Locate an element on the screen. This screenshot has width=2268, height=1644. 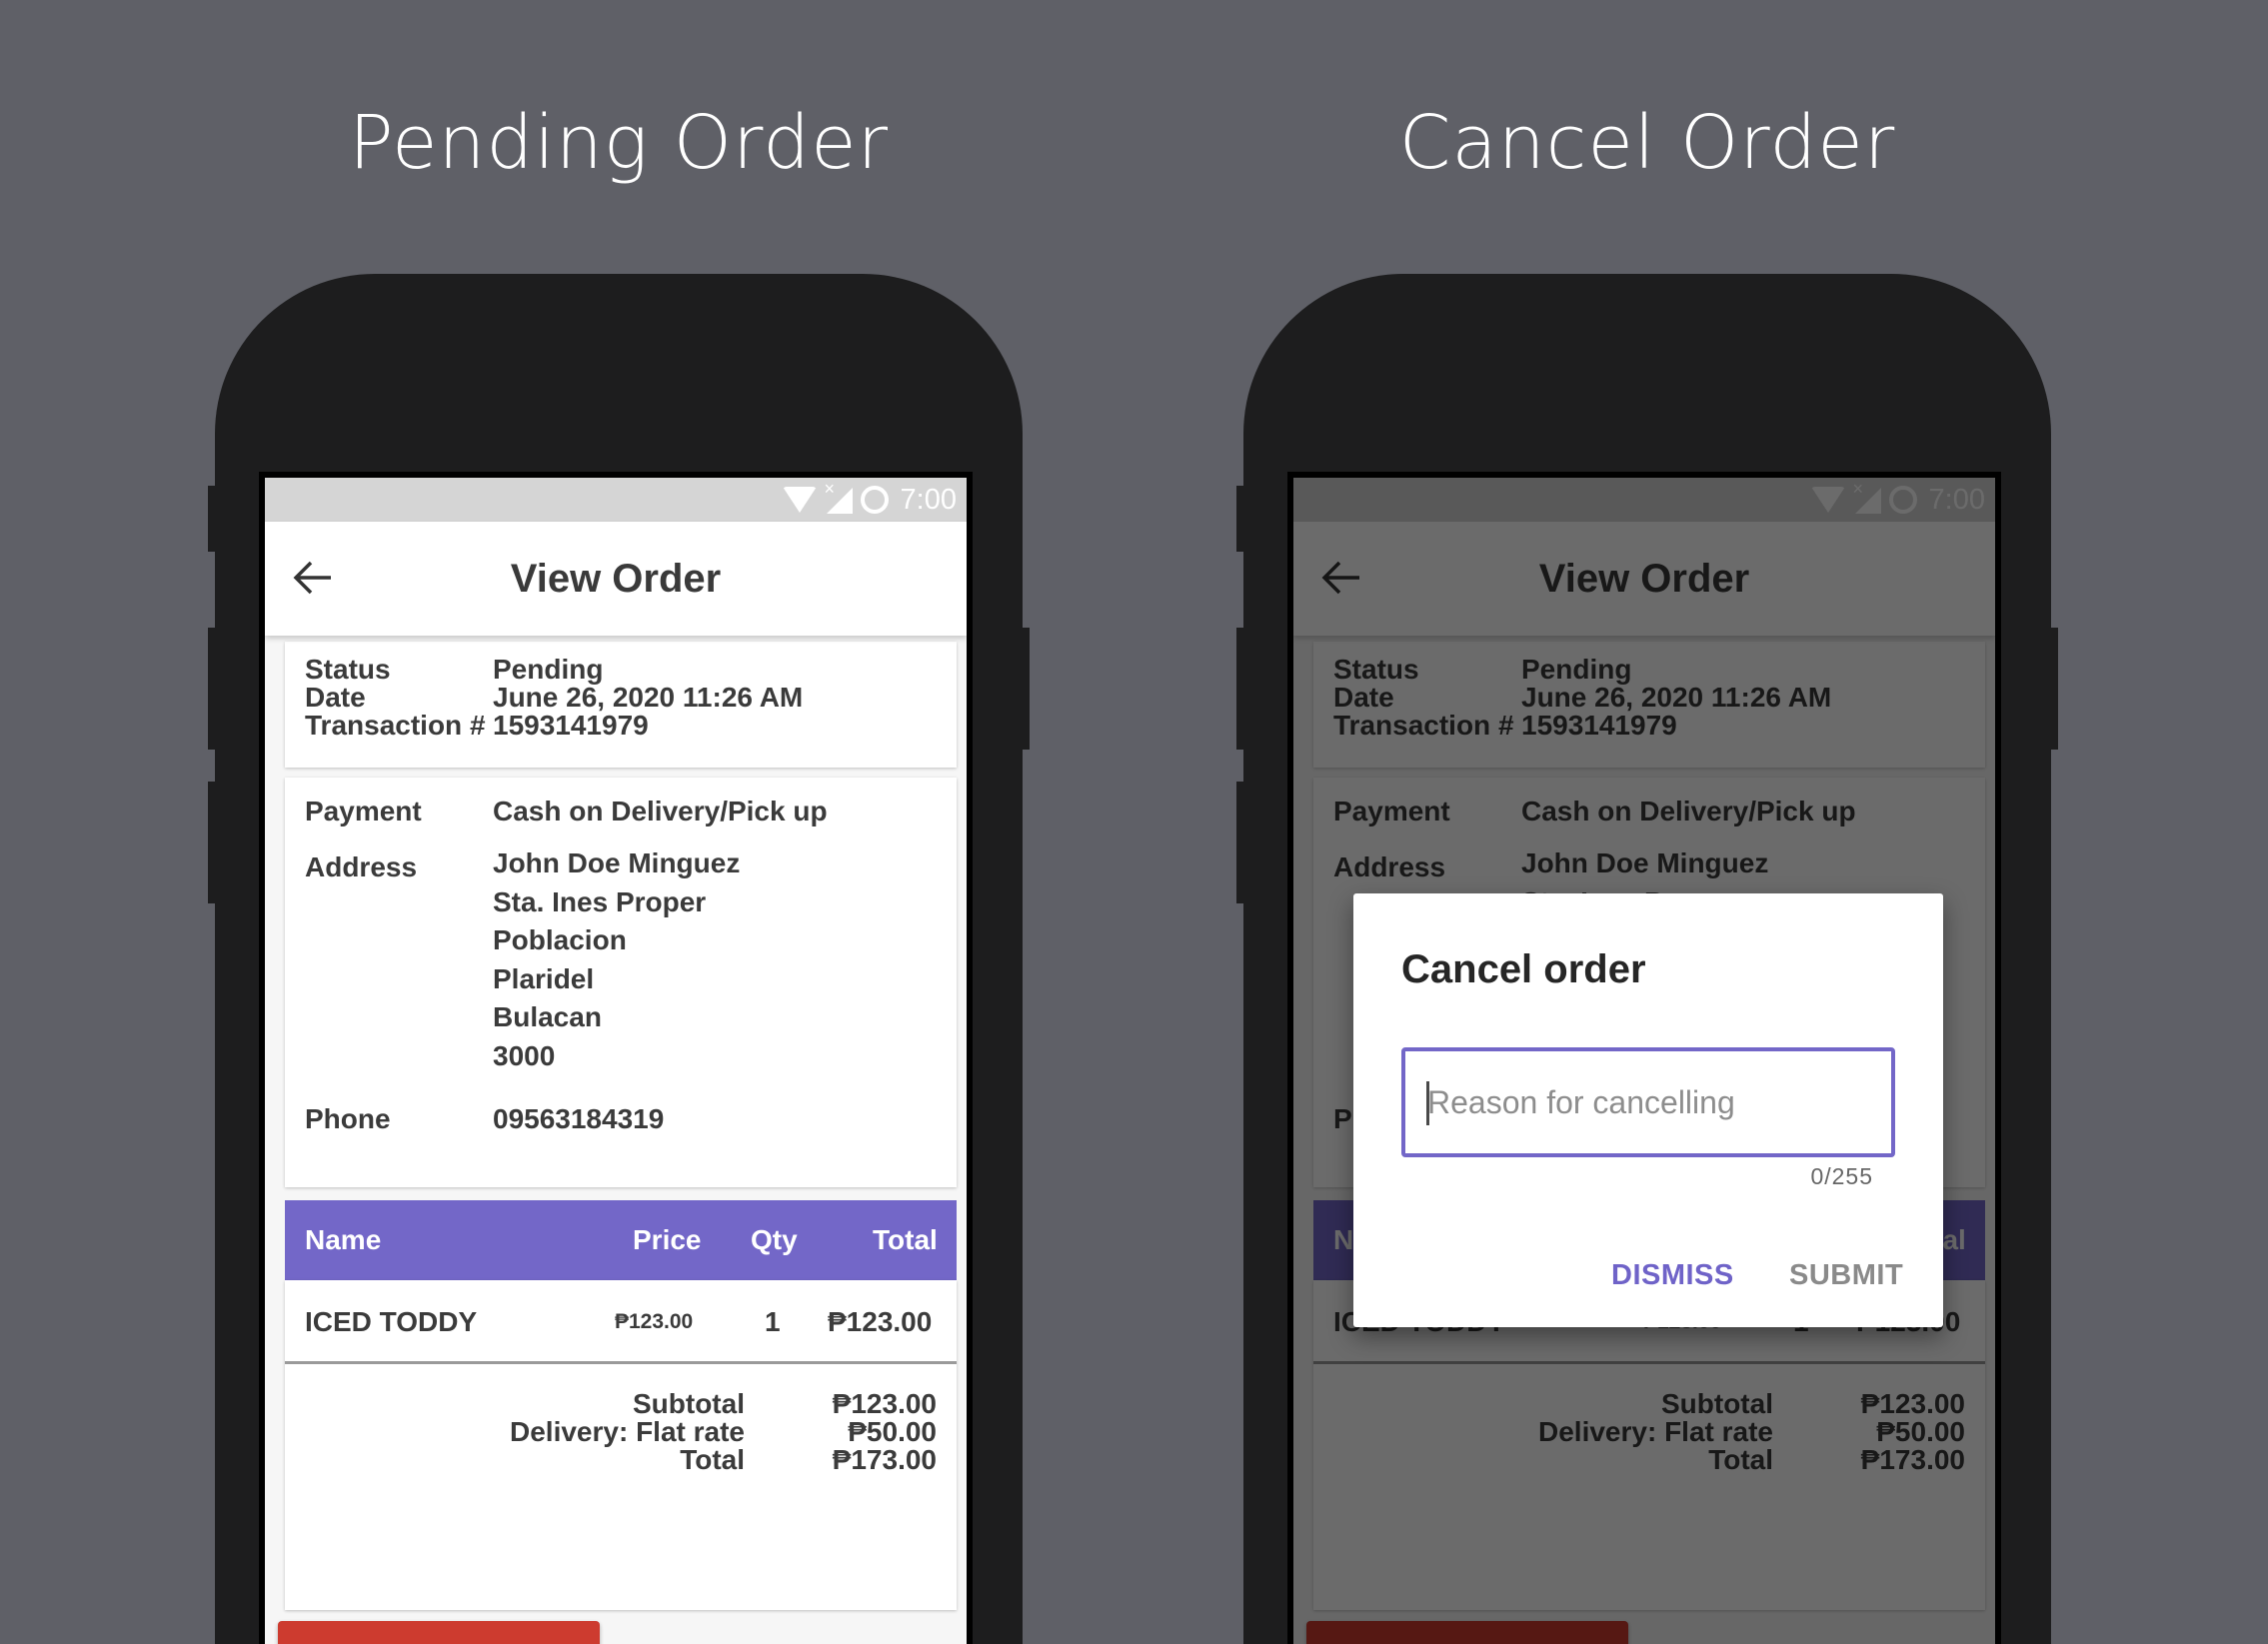
text-cursor is located at coordinates (1428, 1103).